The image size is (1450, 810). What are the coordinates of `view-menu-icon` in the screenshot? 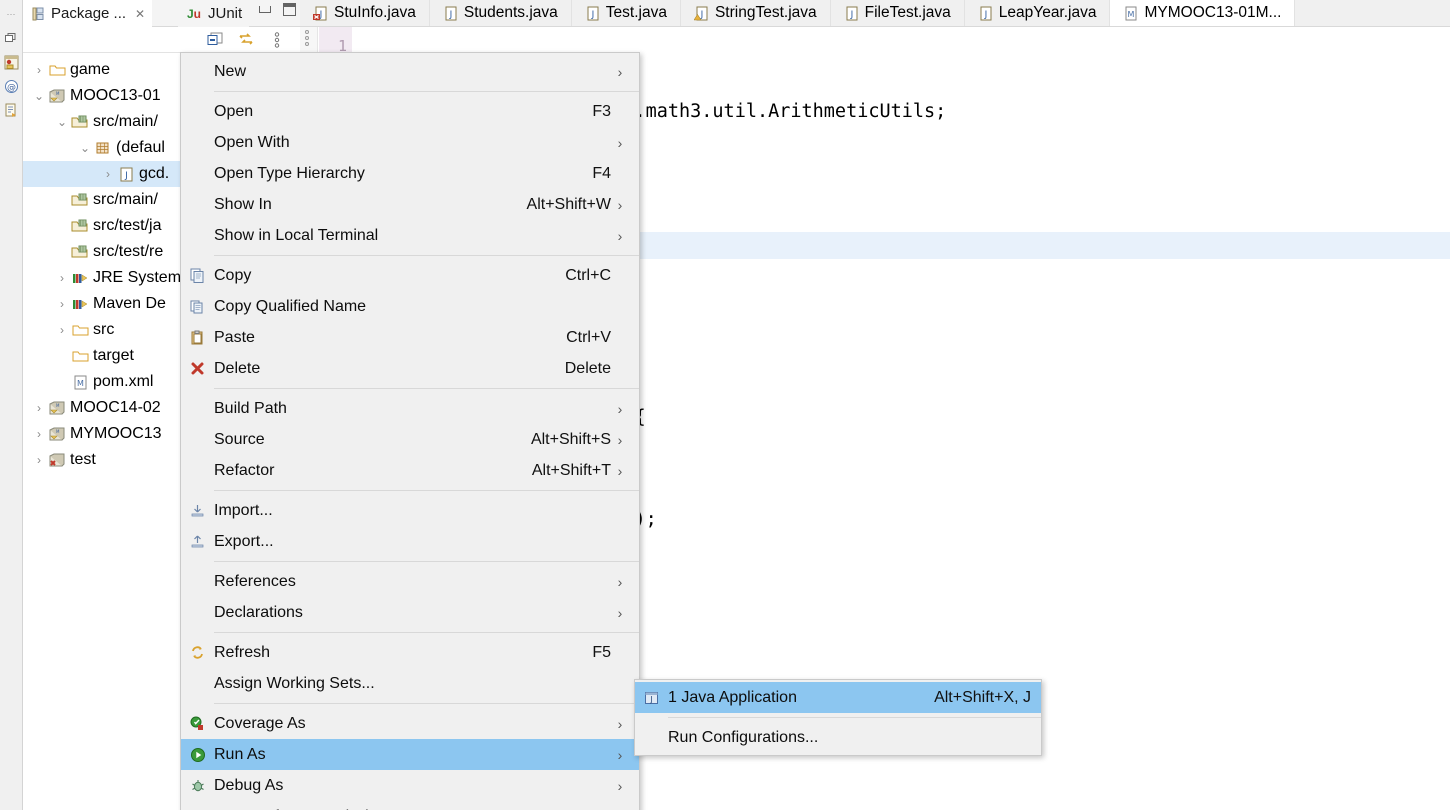 It's located at (277, 40).